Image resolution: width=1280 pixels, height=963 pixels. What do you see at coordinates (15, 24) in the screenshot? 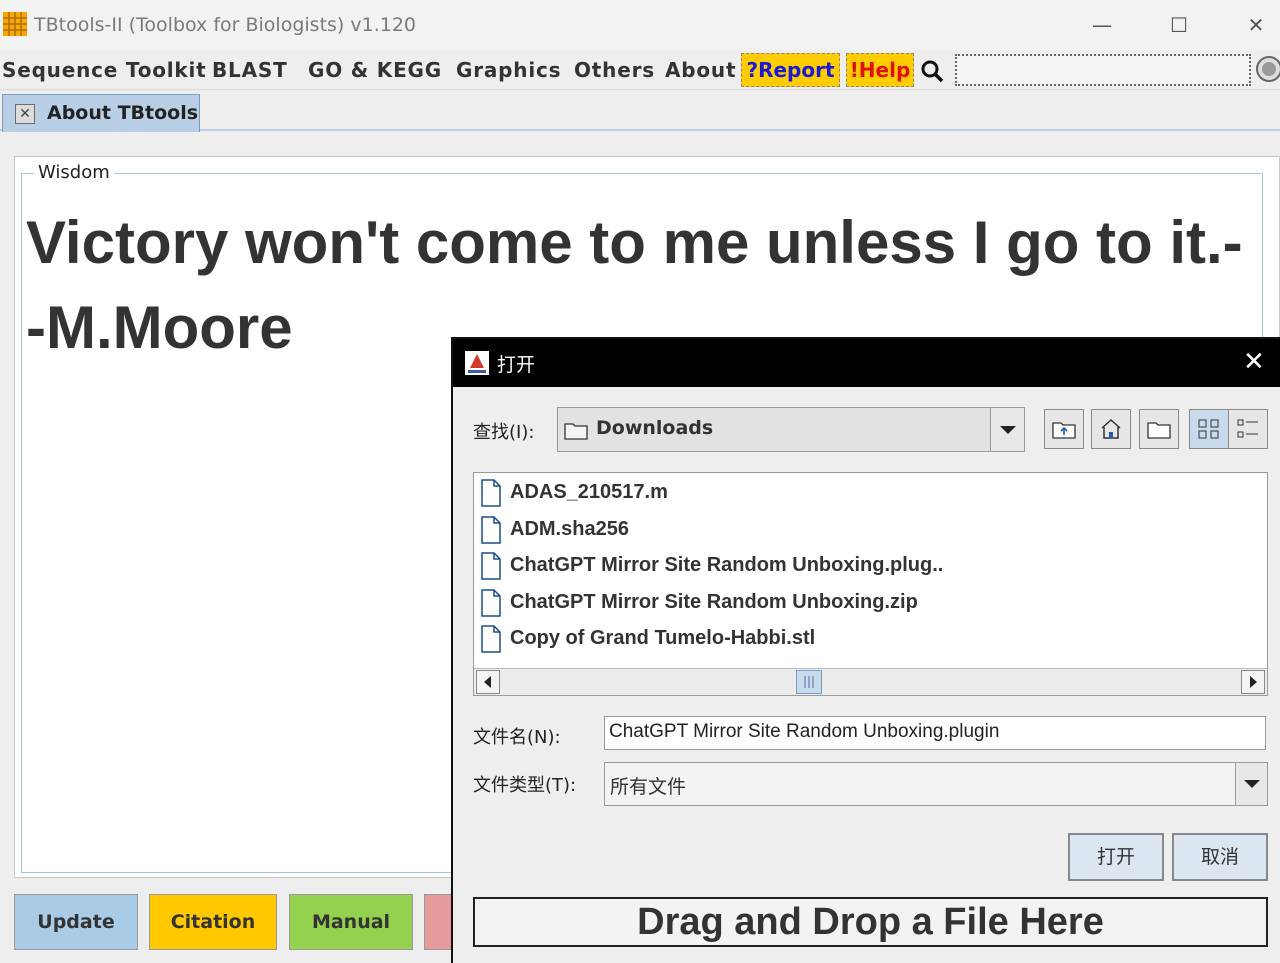
I see `grid-logo-icon` at bounding box center [15, 24].